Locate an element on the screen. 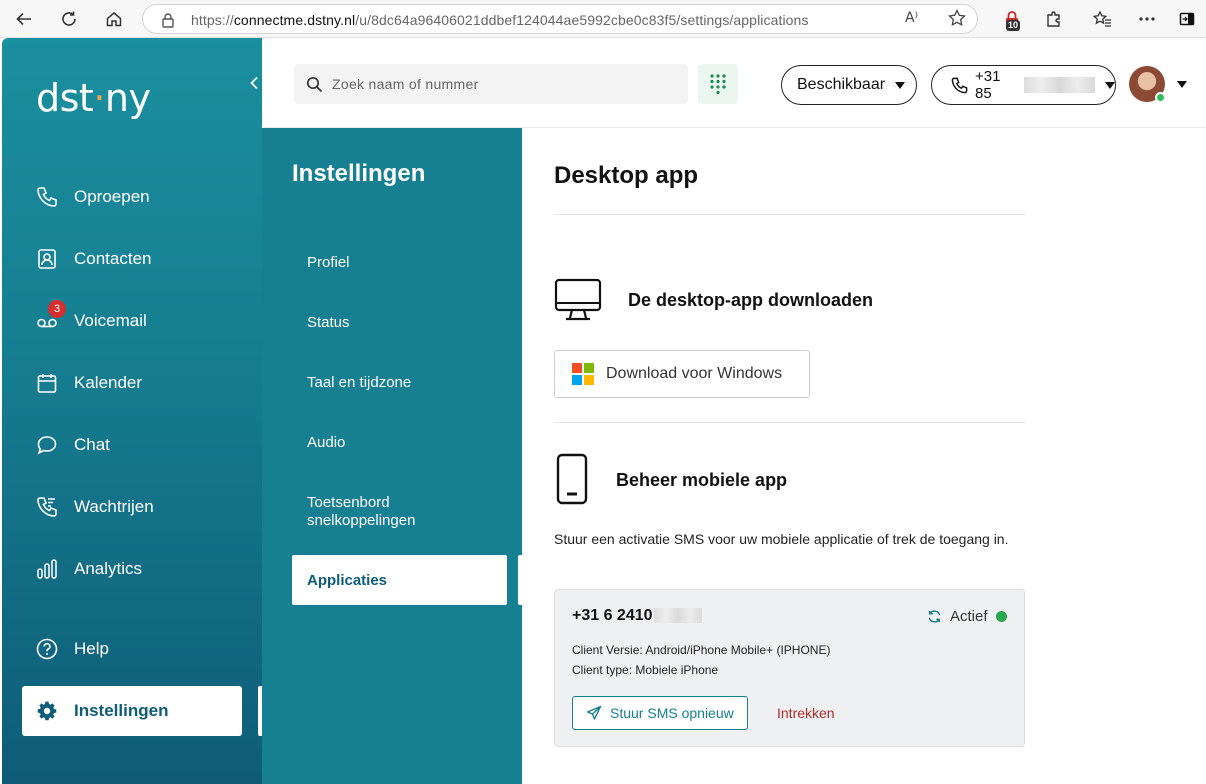  revoke-link: Intrekken is located at coordinates (806, 713).